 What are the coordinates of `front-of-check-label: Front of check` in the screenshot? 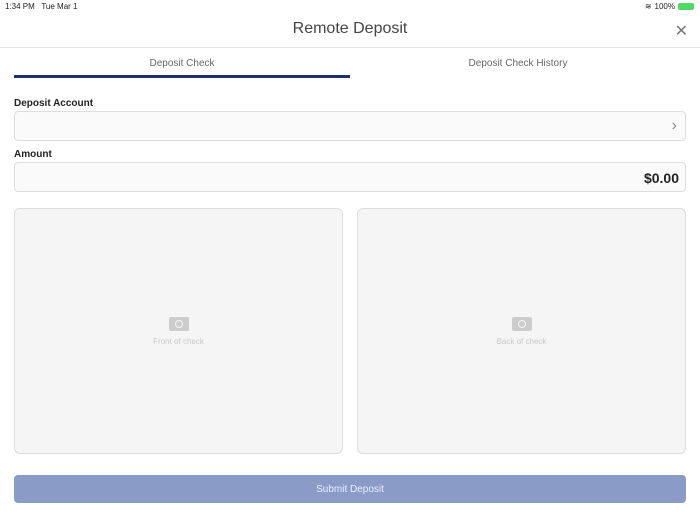 It's located at (178, 341).